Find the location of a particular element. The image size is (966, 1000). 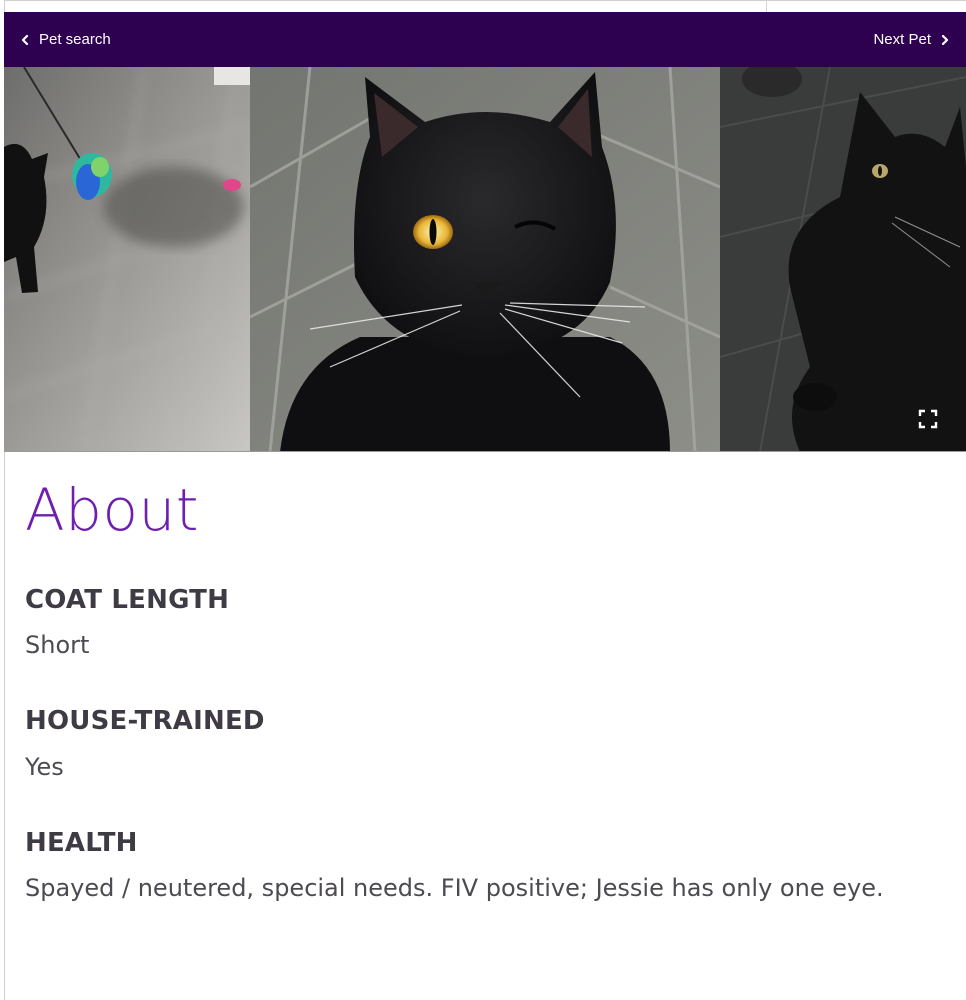

next-pet-link: Next Pet is located at coordinates (911, 39).